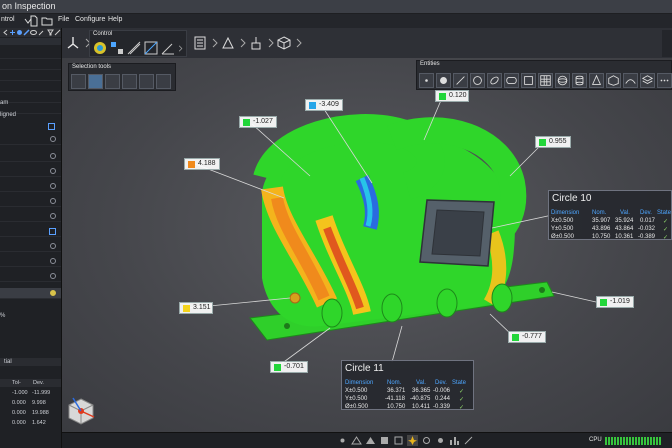 The width and height of the screenshot is (672, 448). I want to click on callout-label: -1.027, so click(258, 122).